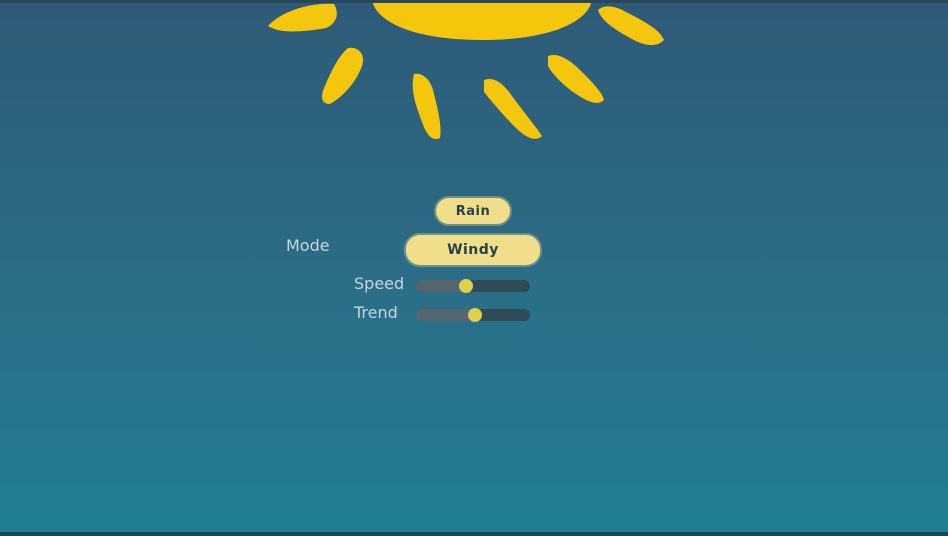 The height and width of the screenshot is (536, 948). I want to click on mode-dropdown: Windy, so click(473, 250).